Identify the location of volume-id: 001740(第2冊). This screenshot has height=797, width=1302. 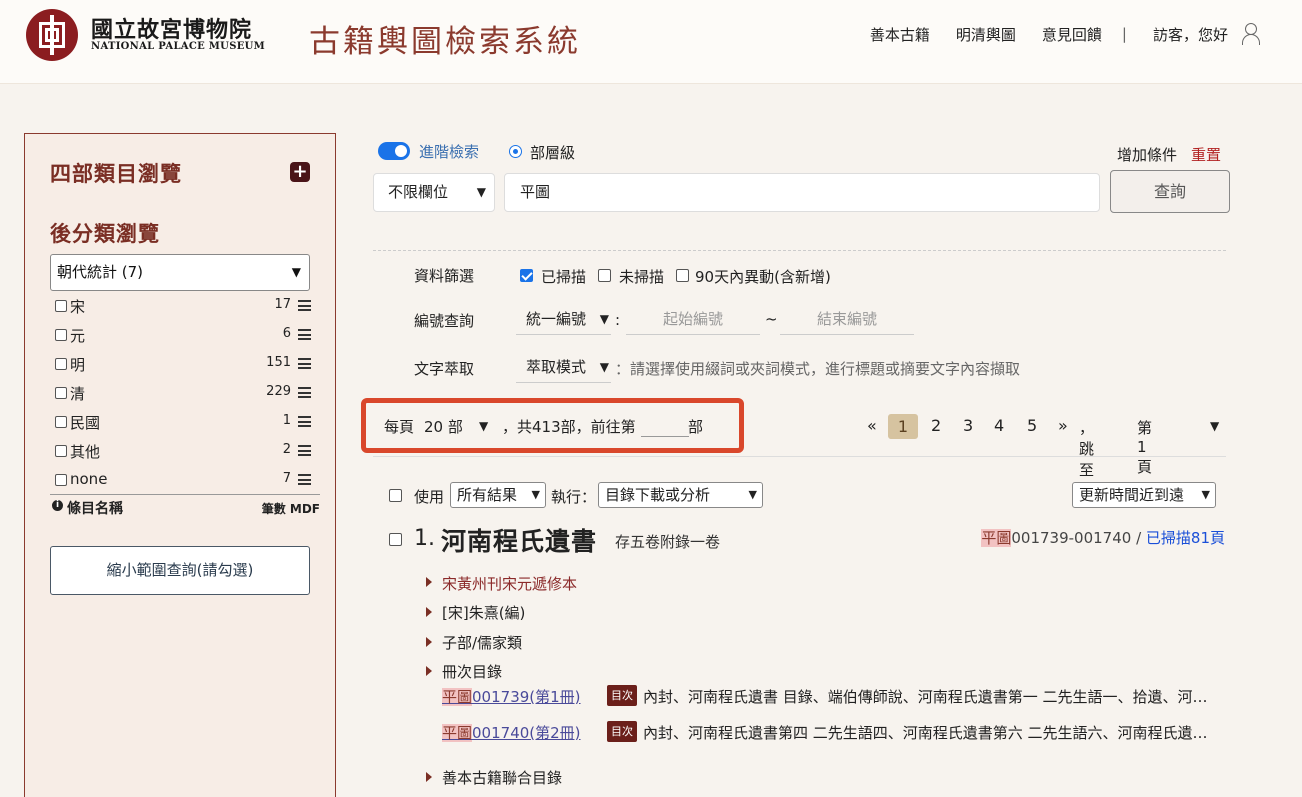
(526, 733).